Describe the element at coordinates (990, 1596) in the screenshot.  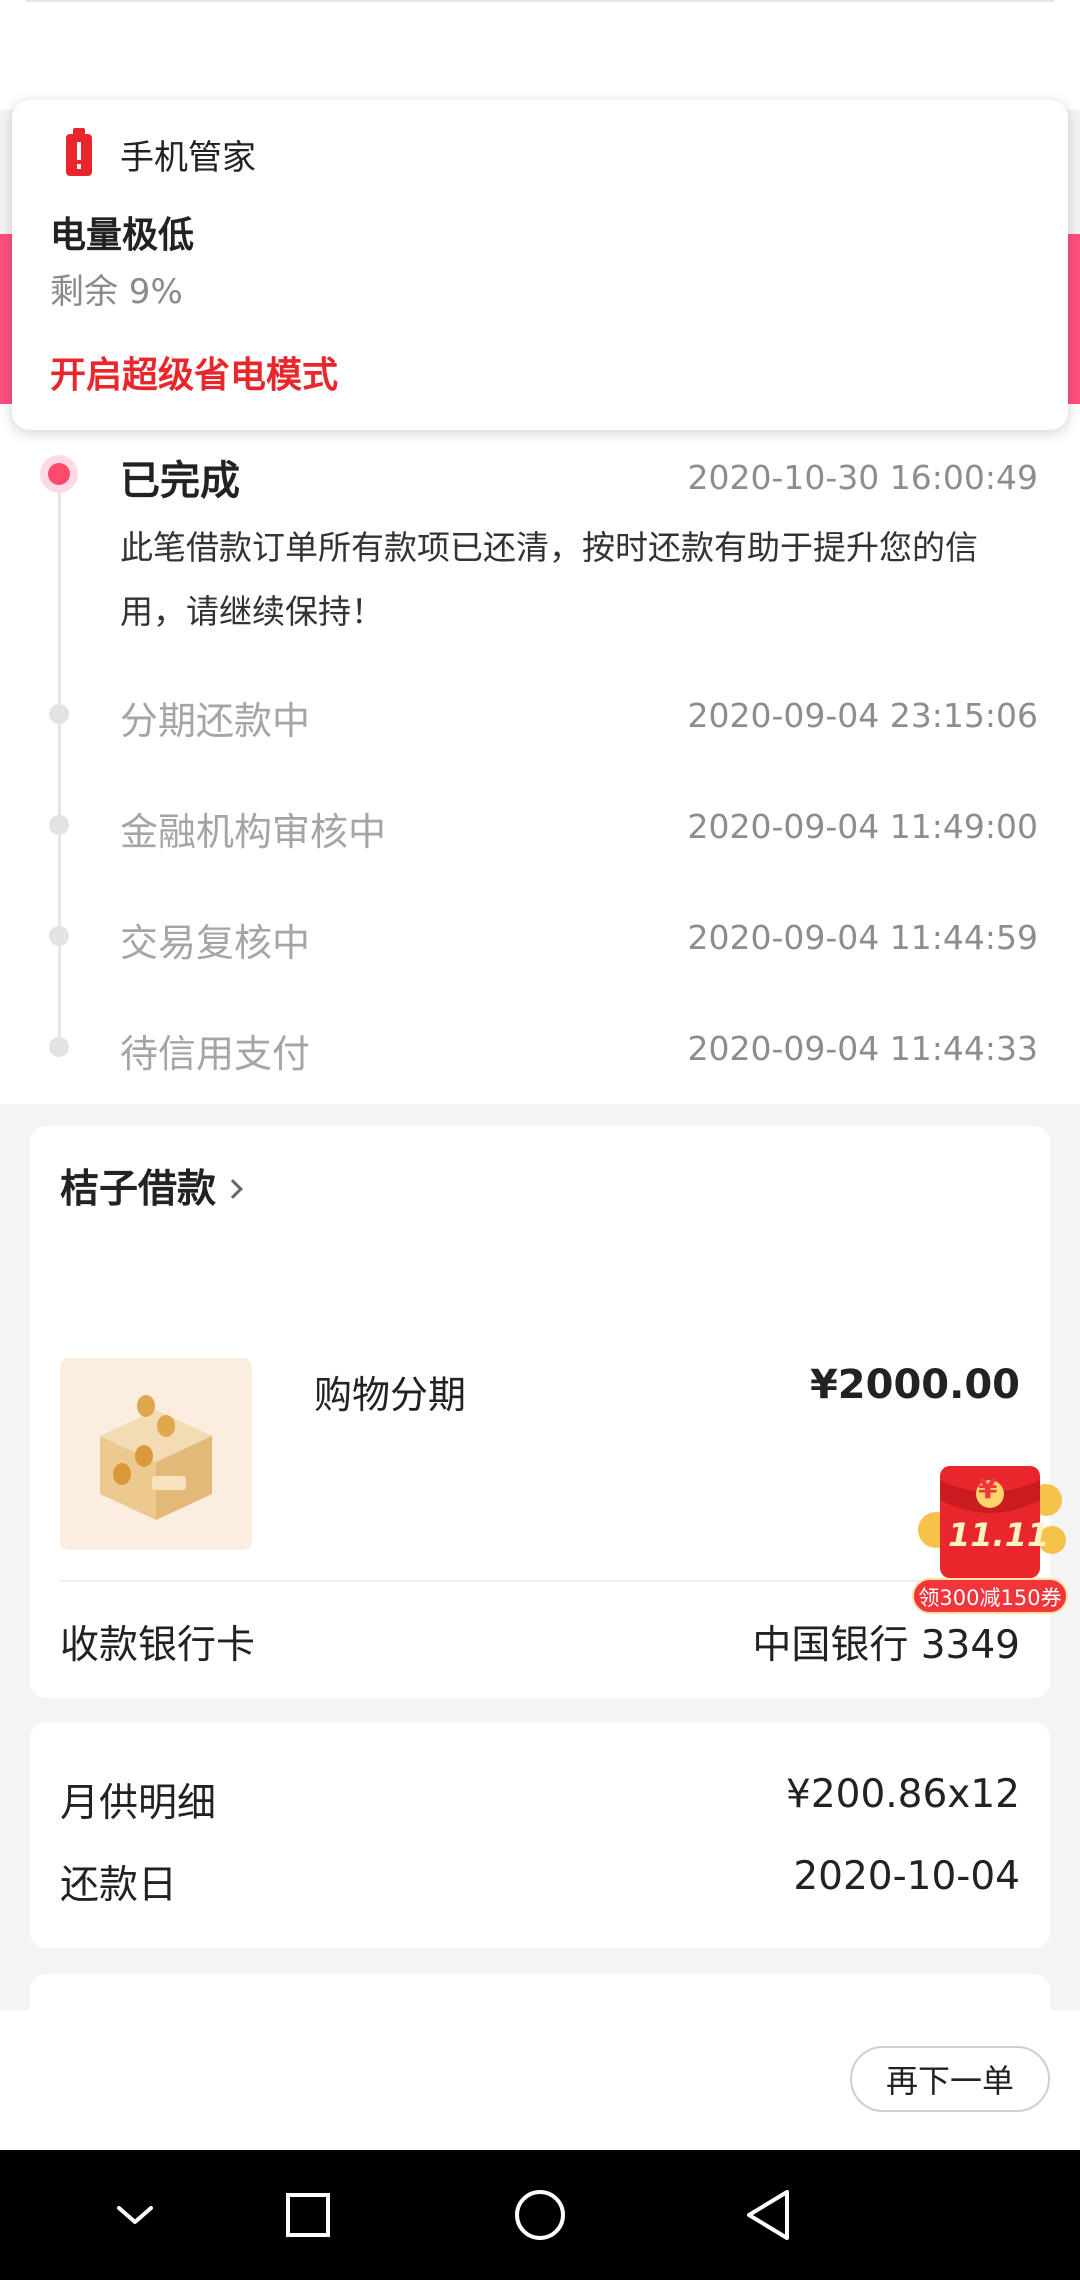
I see `promo-label: 领300减150券` at that location.